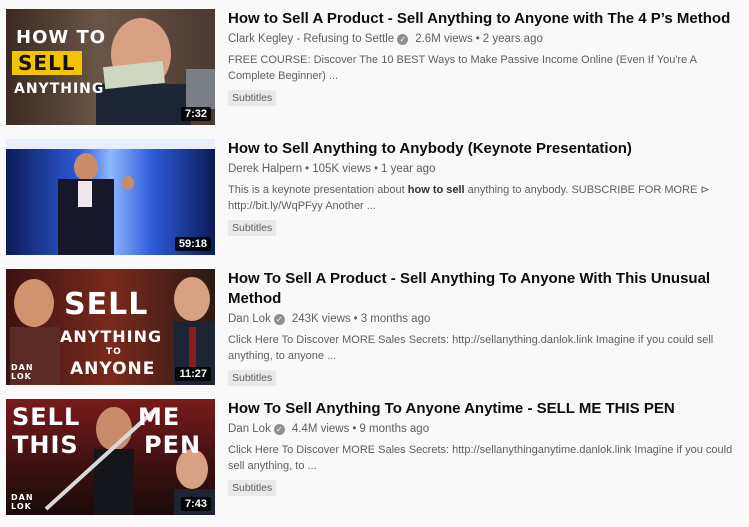 The height and width of the screenshot is (527, 749). Describe the element at coordinates (481, 429) in the screenshot. I see `video-byline: Dan Lok ✓ 4.4M views • 9 months ago` at that location.